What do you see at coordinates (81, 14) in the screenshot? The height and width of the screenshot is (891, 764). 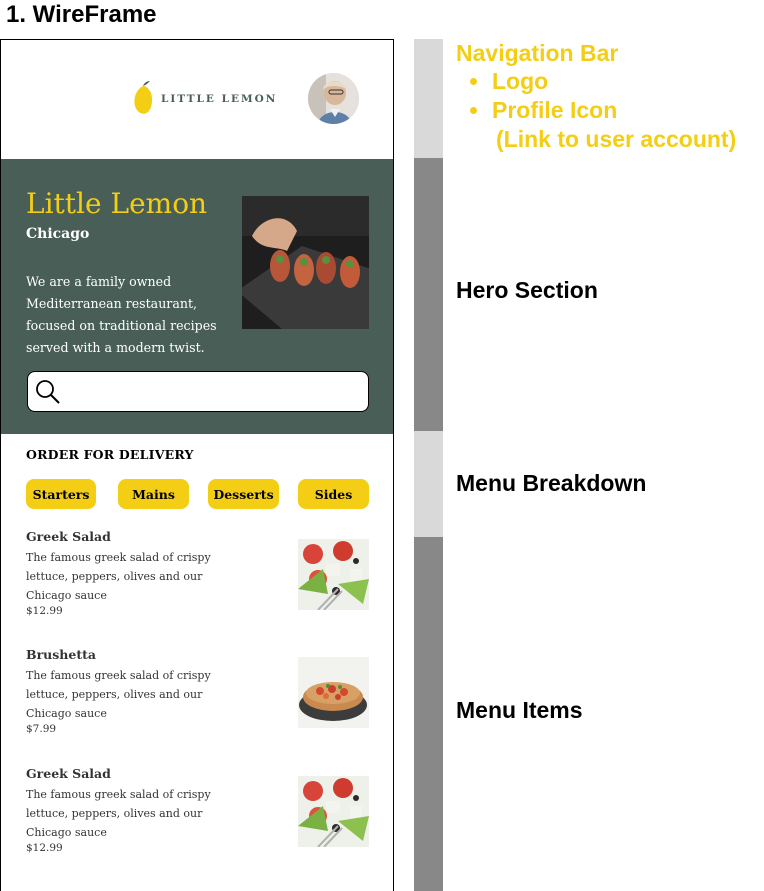 I see `page-title: 1. WireFrame` at bounding box center [81, 14].